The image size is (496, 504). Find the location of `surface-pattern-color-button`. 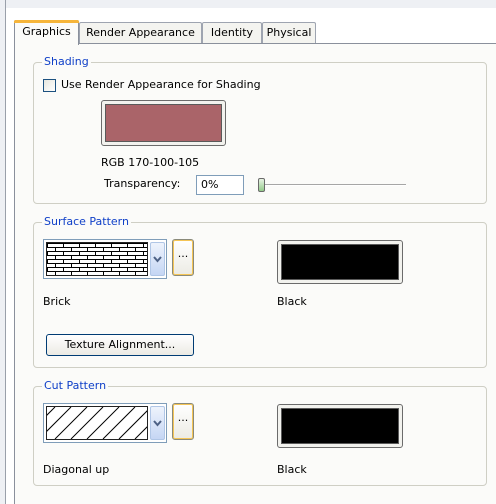

surface-pattern-color-button is located at coordinates (340, 262).